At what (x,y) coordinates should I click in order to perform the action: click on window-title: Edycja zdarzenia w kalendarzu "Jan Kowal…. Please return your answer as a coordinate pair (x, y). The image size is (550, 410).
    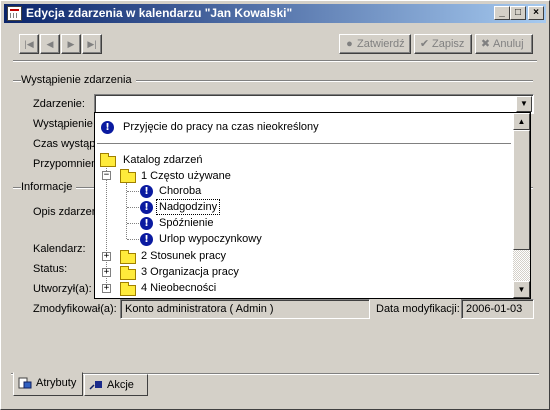
    Looking at the image, I should click on (159, 13).